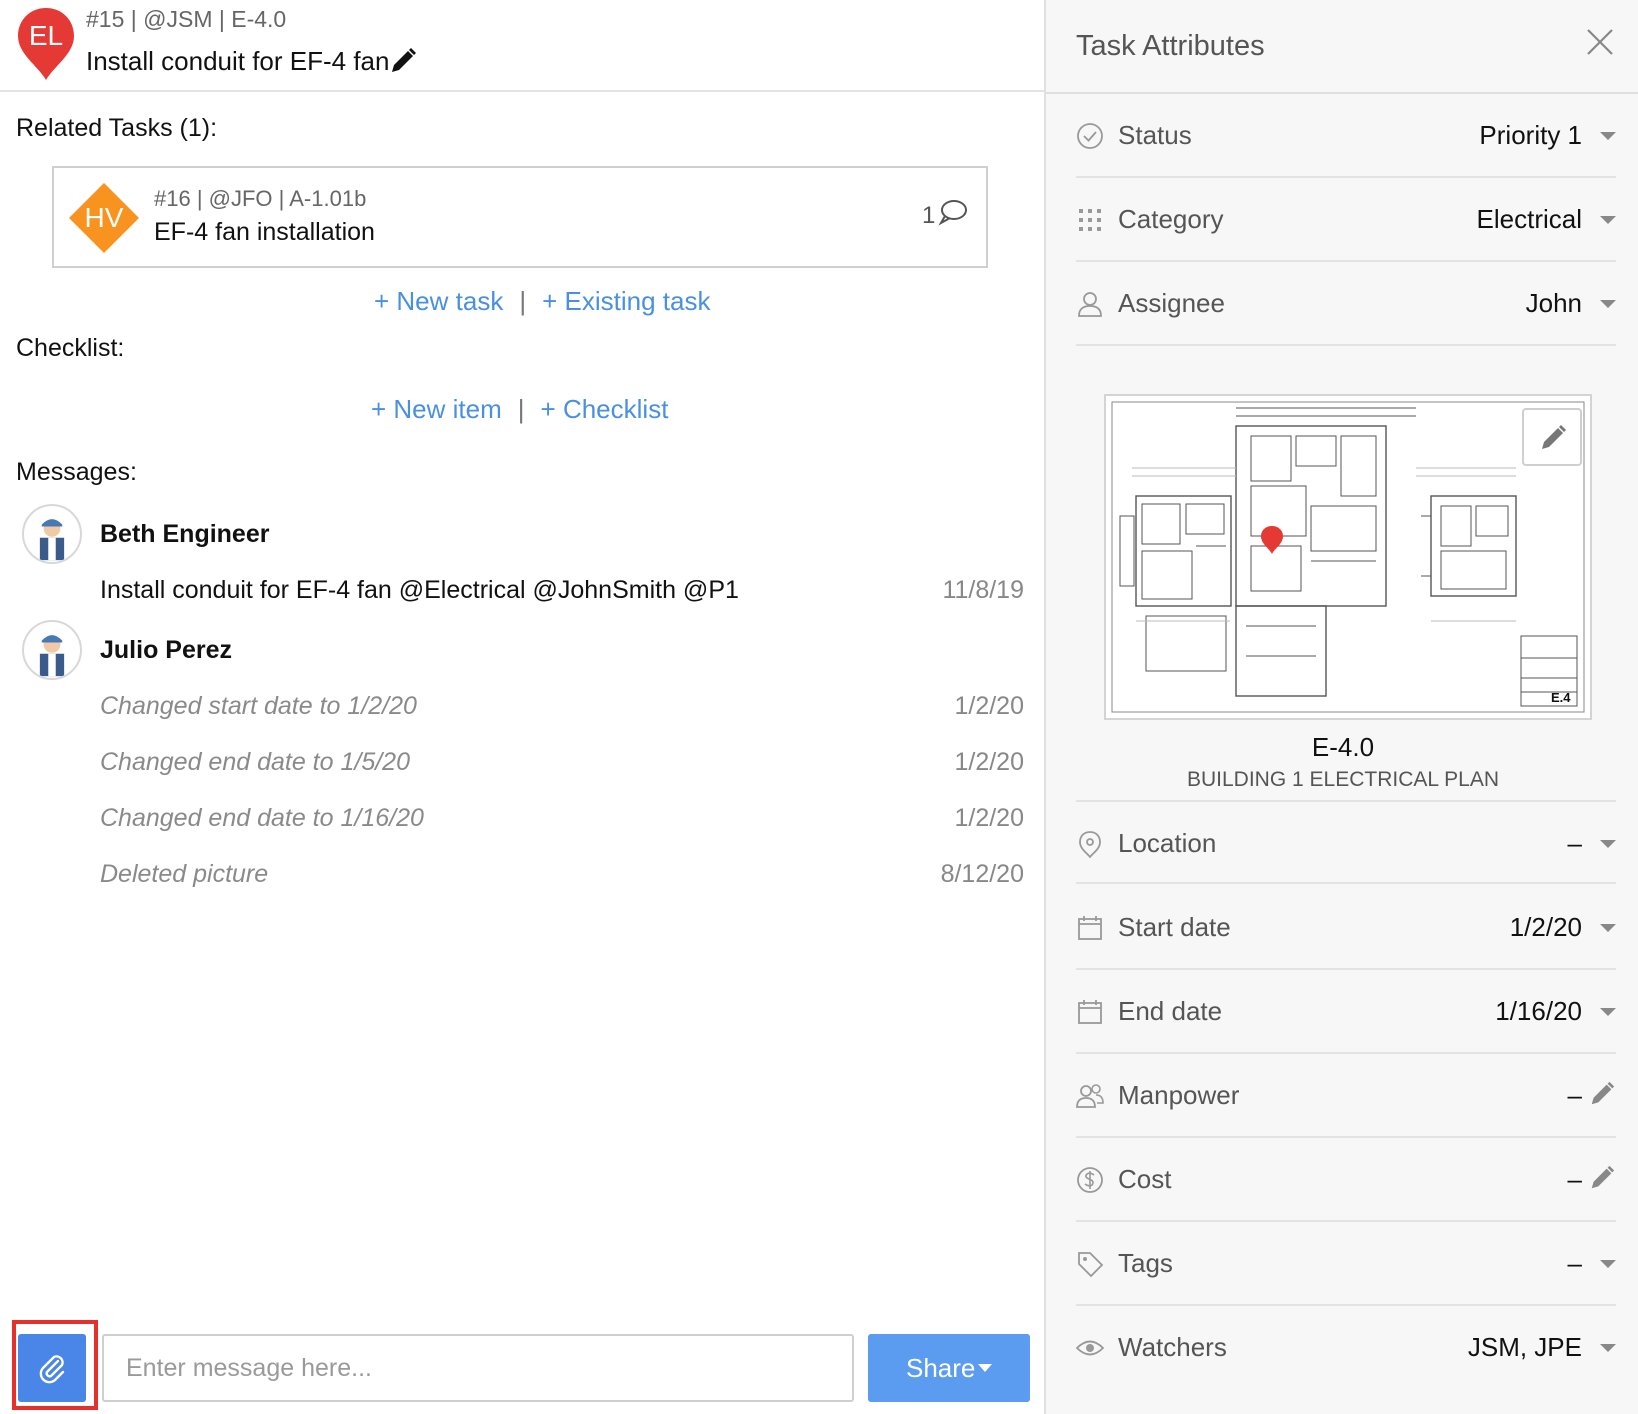  Describe the element at coordinates (1090, 844) in the screenshot. I see `location-pin-icon` at that location.